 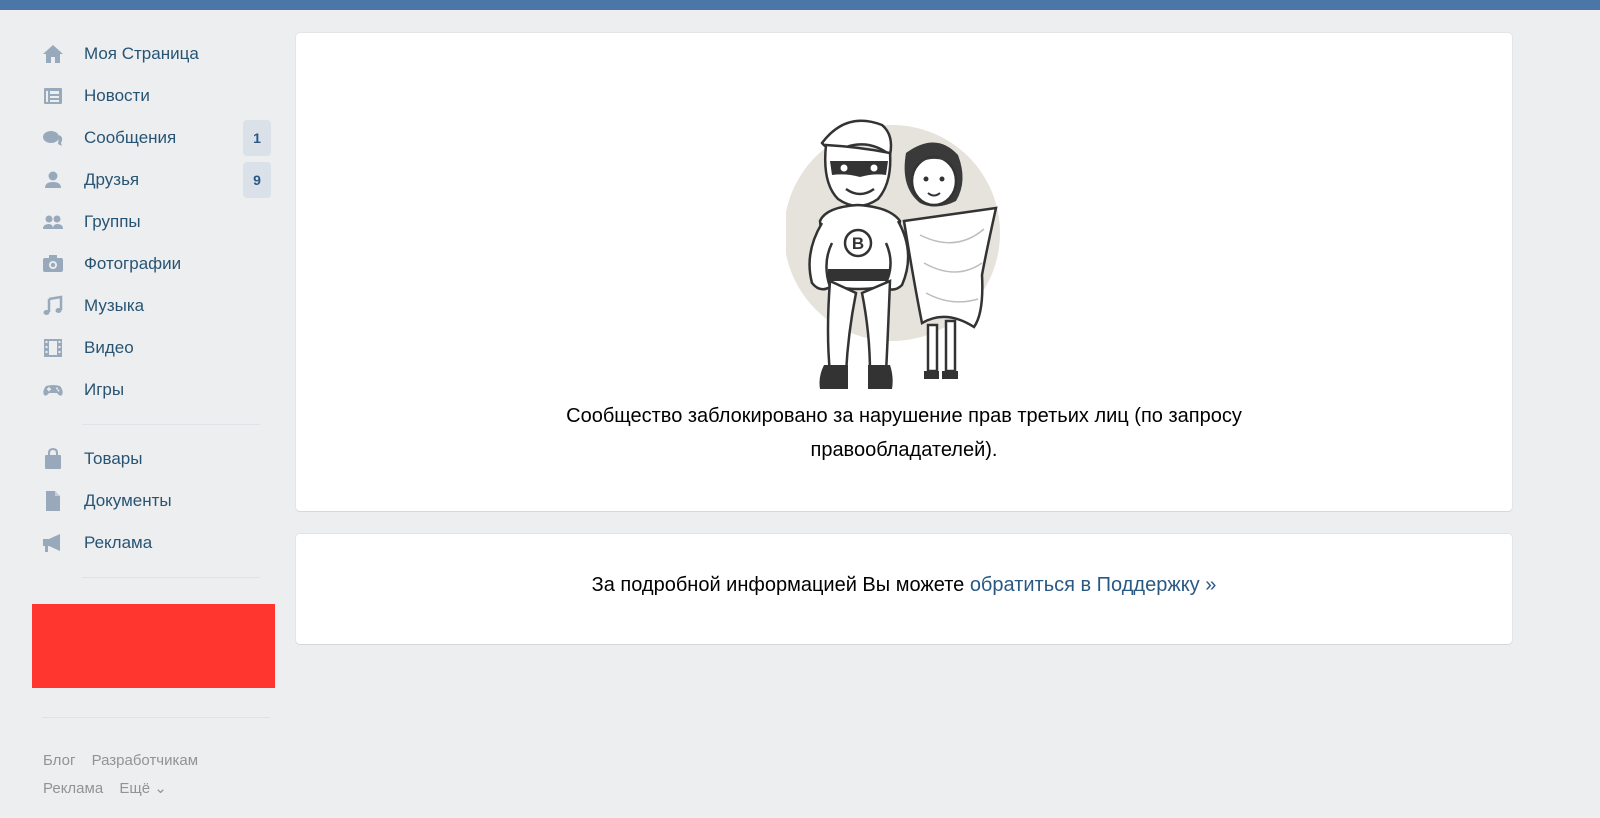 I want to click on footer-link-blog: Блог, so click(x=59, y=760).